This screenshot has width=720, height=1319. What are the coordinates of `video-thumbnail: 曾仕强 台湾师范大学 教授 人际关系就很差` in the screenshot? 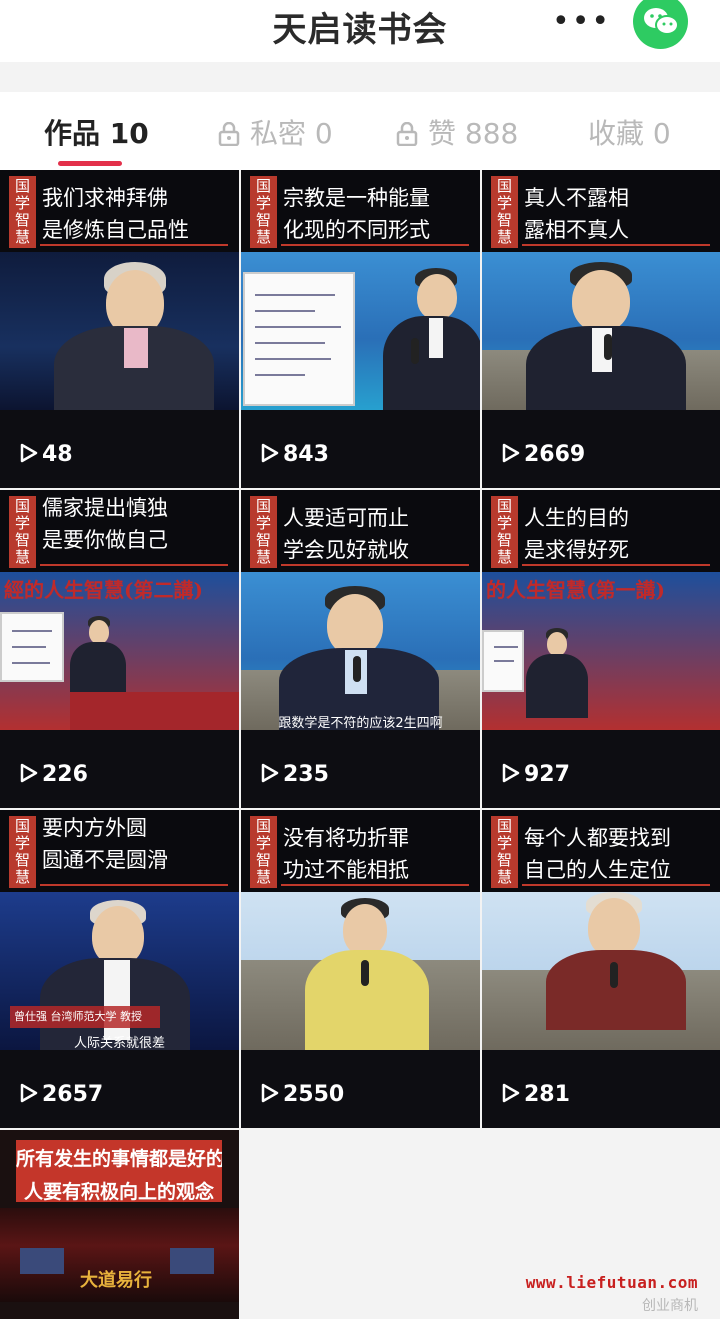 It's located at (119, 971).